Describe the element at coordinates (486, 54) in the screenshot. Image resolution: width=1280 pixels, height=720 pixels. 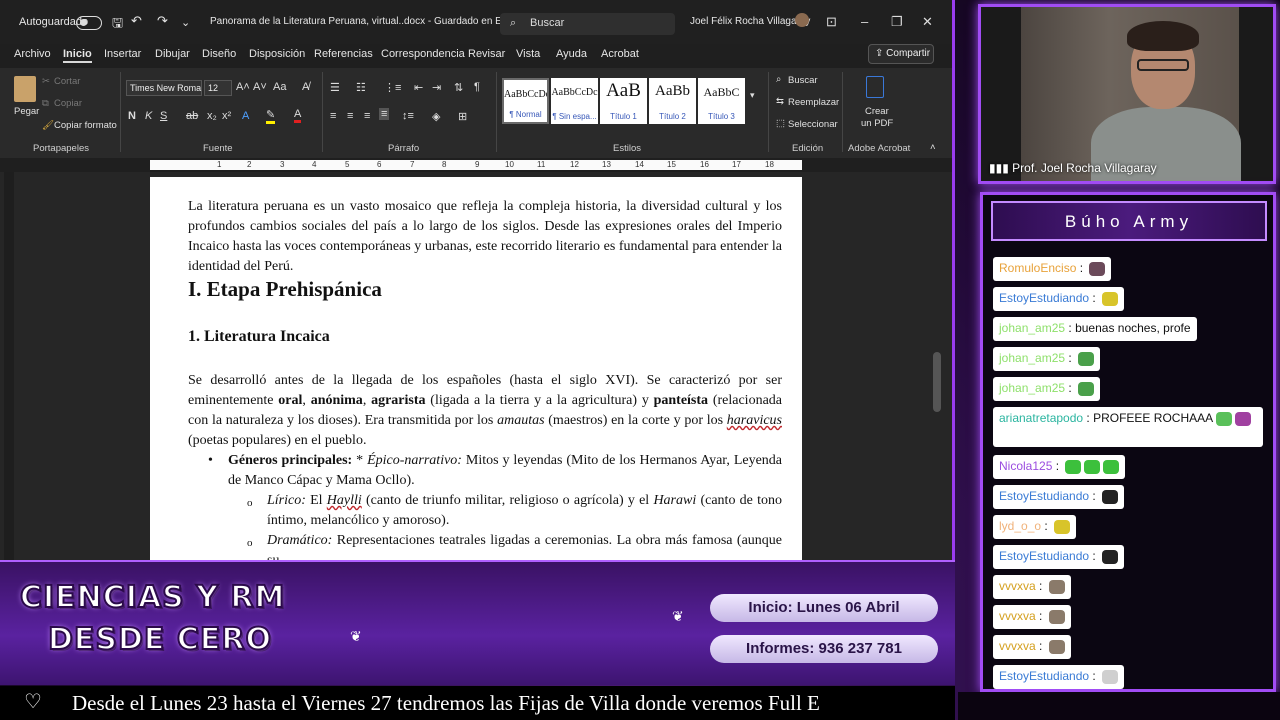
I see `tab-revisar: Revisar` at that location.